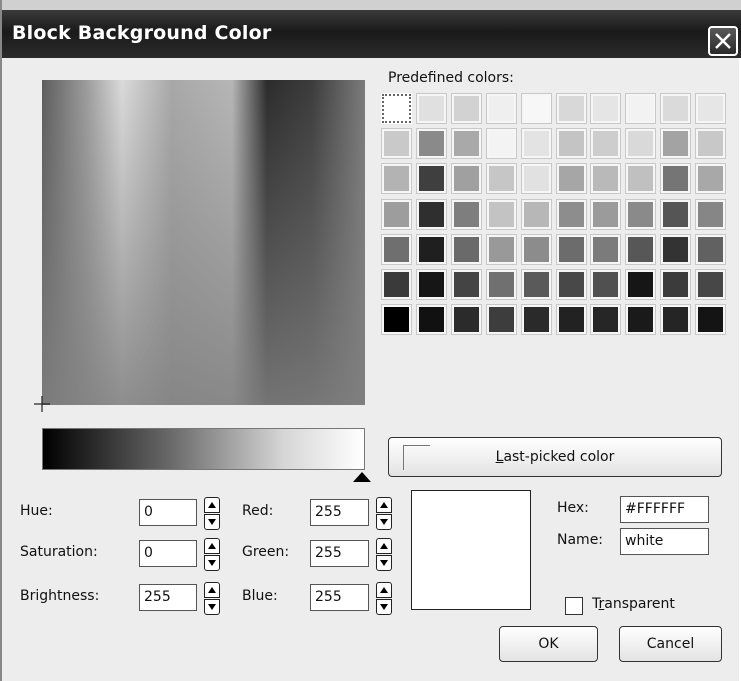  I want to click on transparent-checkbox, so click(574, 606).